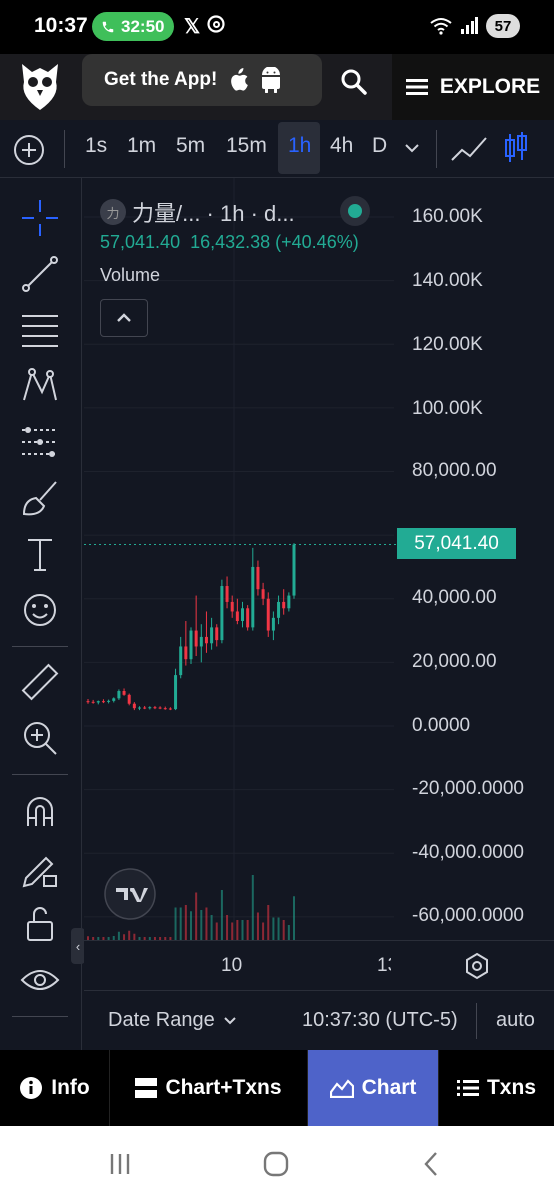 This screenshot has width=554, height=1200. I want to click on tab-chart-txns: Chart+Txns, so click(209, 1088).